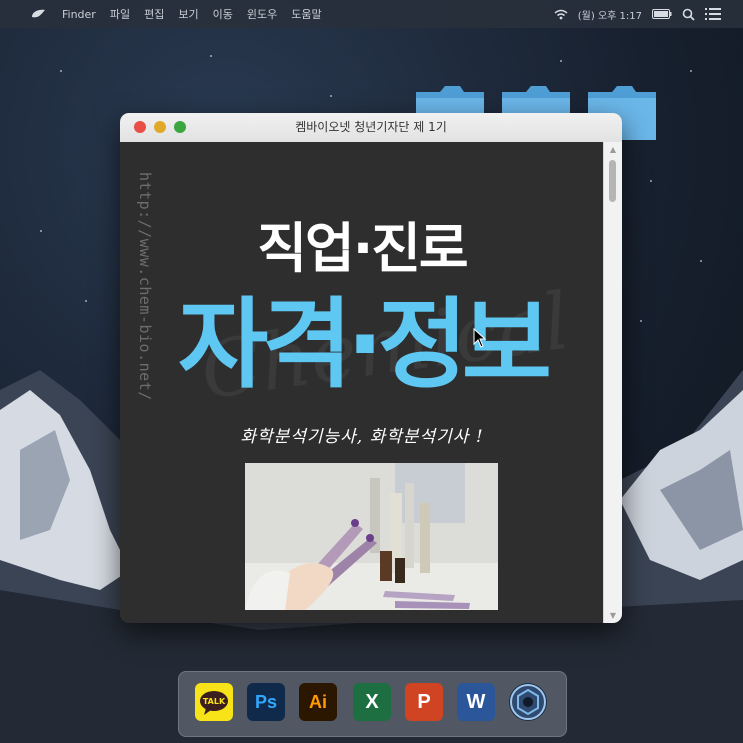 The height and width of the screenshot is (743, 743). What do you see at coordinates (610, 14) in the screenshot?
I see `menubar-clock: (월) 오후 1:17` at bounding box center [610, 14].